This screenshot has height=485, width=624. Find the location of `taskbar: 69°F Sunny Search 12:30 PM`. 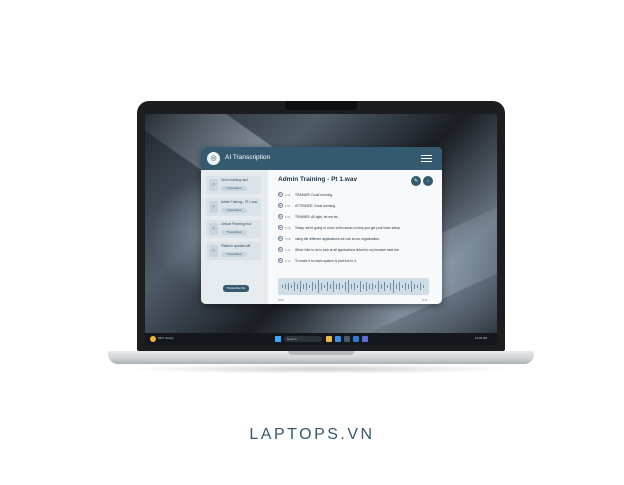

taskbar: 69°F Sunny Search 12:30 PM is located at coordinates (321, 339).